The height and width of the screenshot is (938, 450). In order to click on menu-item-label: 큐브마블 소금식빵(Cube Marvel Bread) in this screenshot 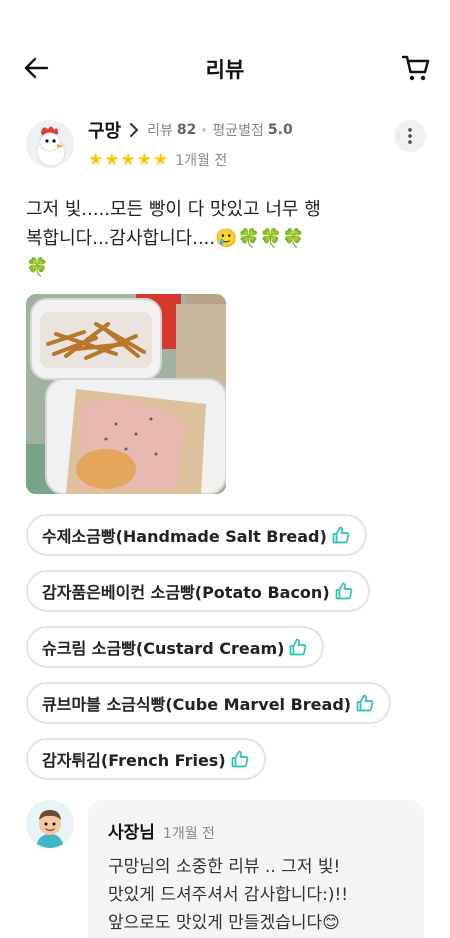, I will do `click(197, 704)`.